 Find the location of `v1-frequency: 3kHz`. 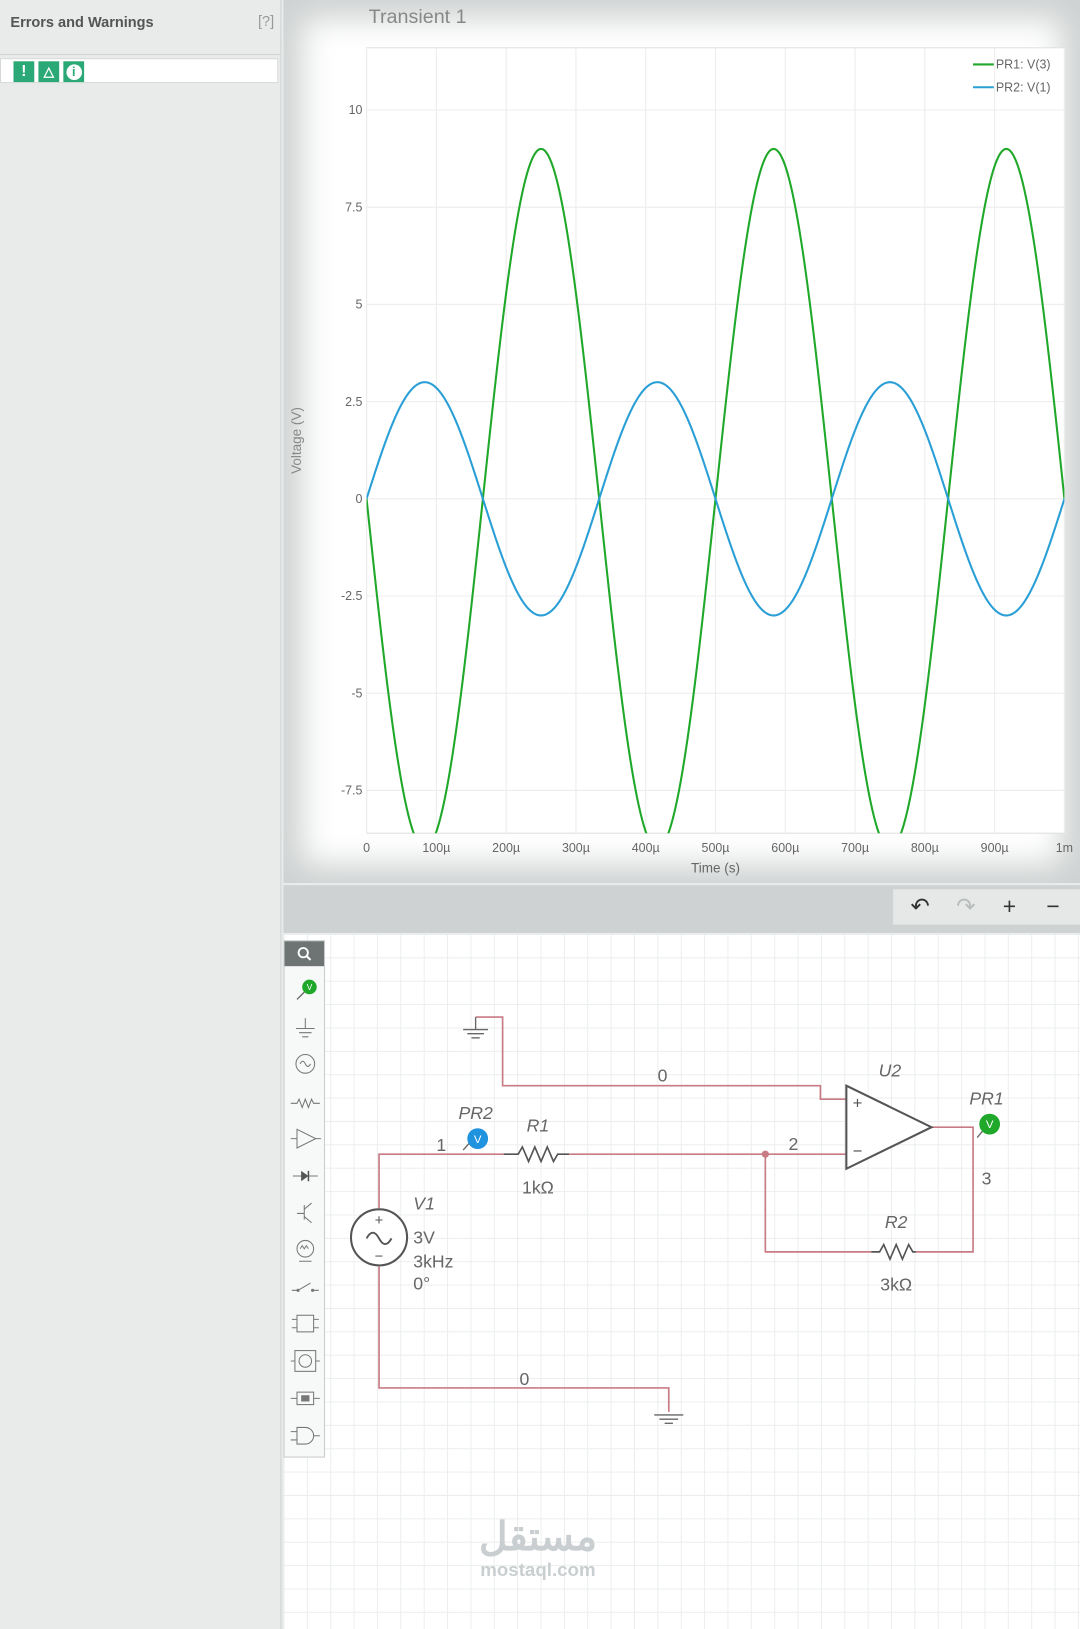

v1-frequency: 3kHz is located at coordinates (433, 1261).